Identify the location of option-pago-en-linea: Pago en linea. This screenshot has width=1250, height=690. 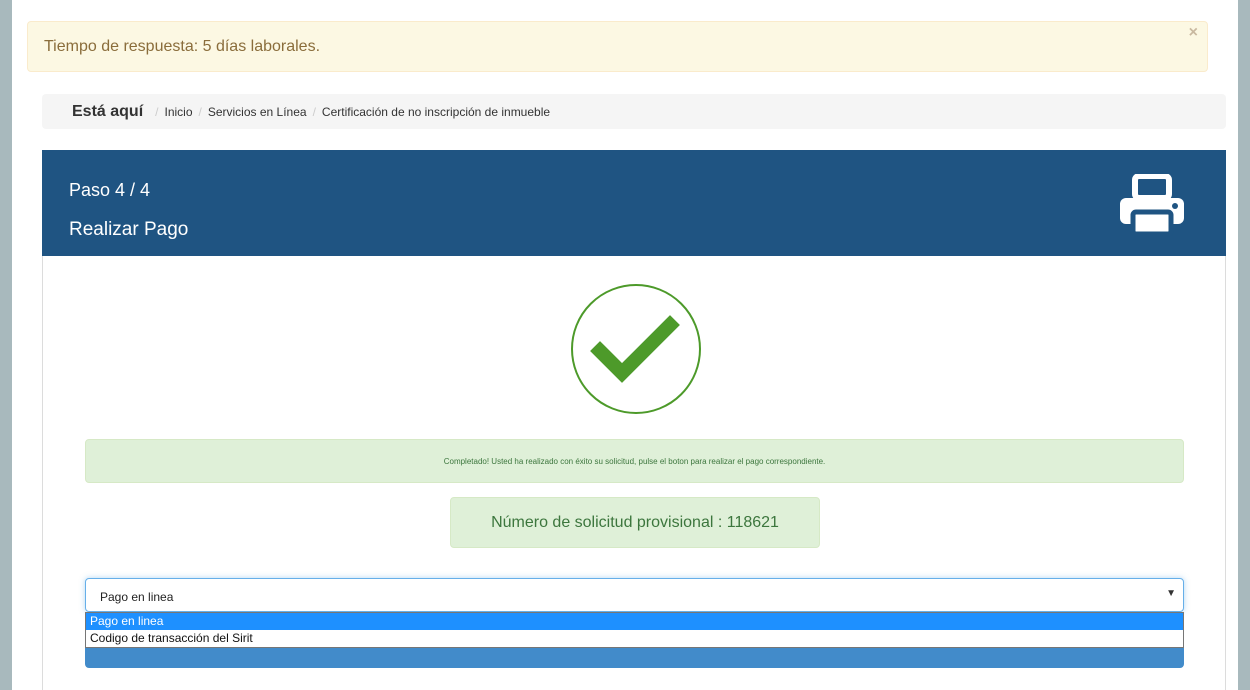
(634, 621).